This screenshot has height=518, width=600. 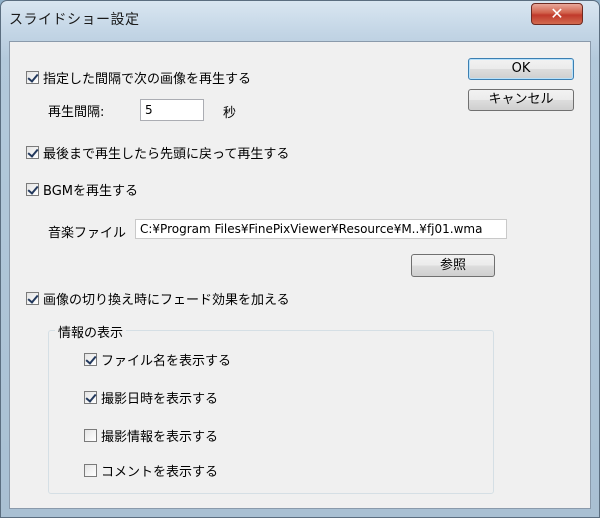 What do you see at coordinates (91, 331) in the screenshot?
I see `info-group-title: 情報の表示` at bounding box center [91, 331].